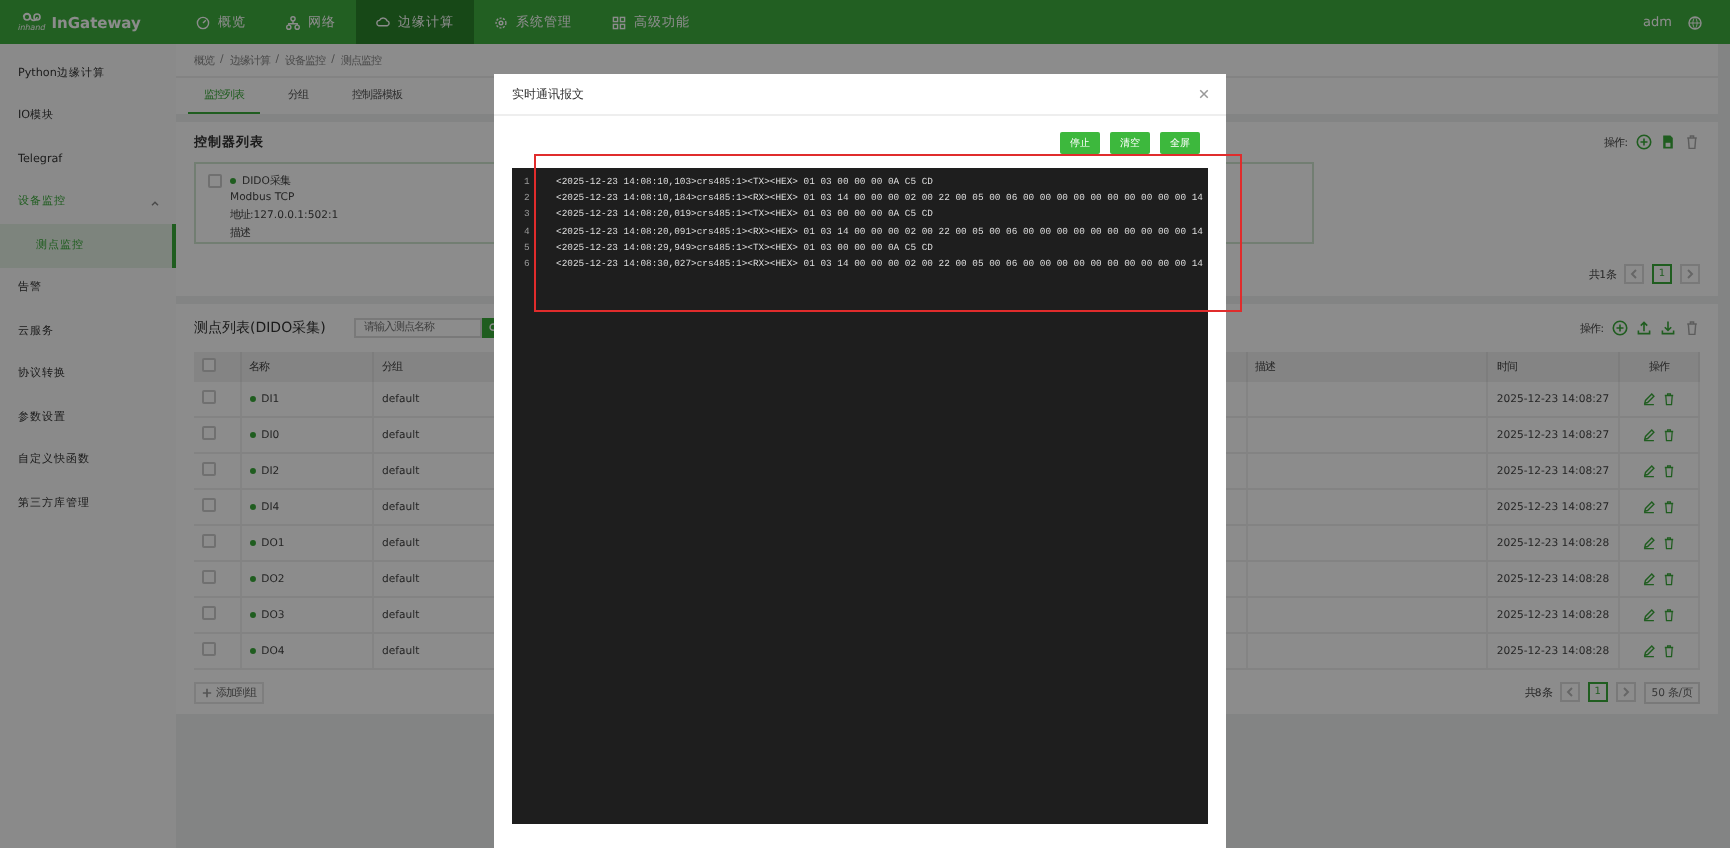  I want to click on grid-icon, so click(619, 22).